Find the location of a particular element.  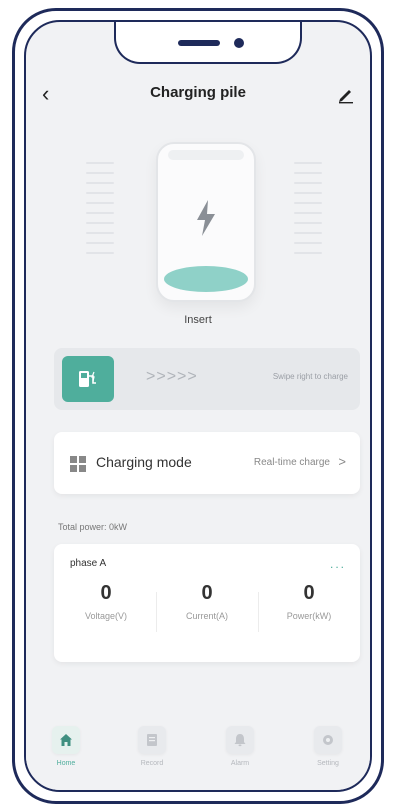

voltage-label: Voltage(V) is located at coordinates (106, 616).